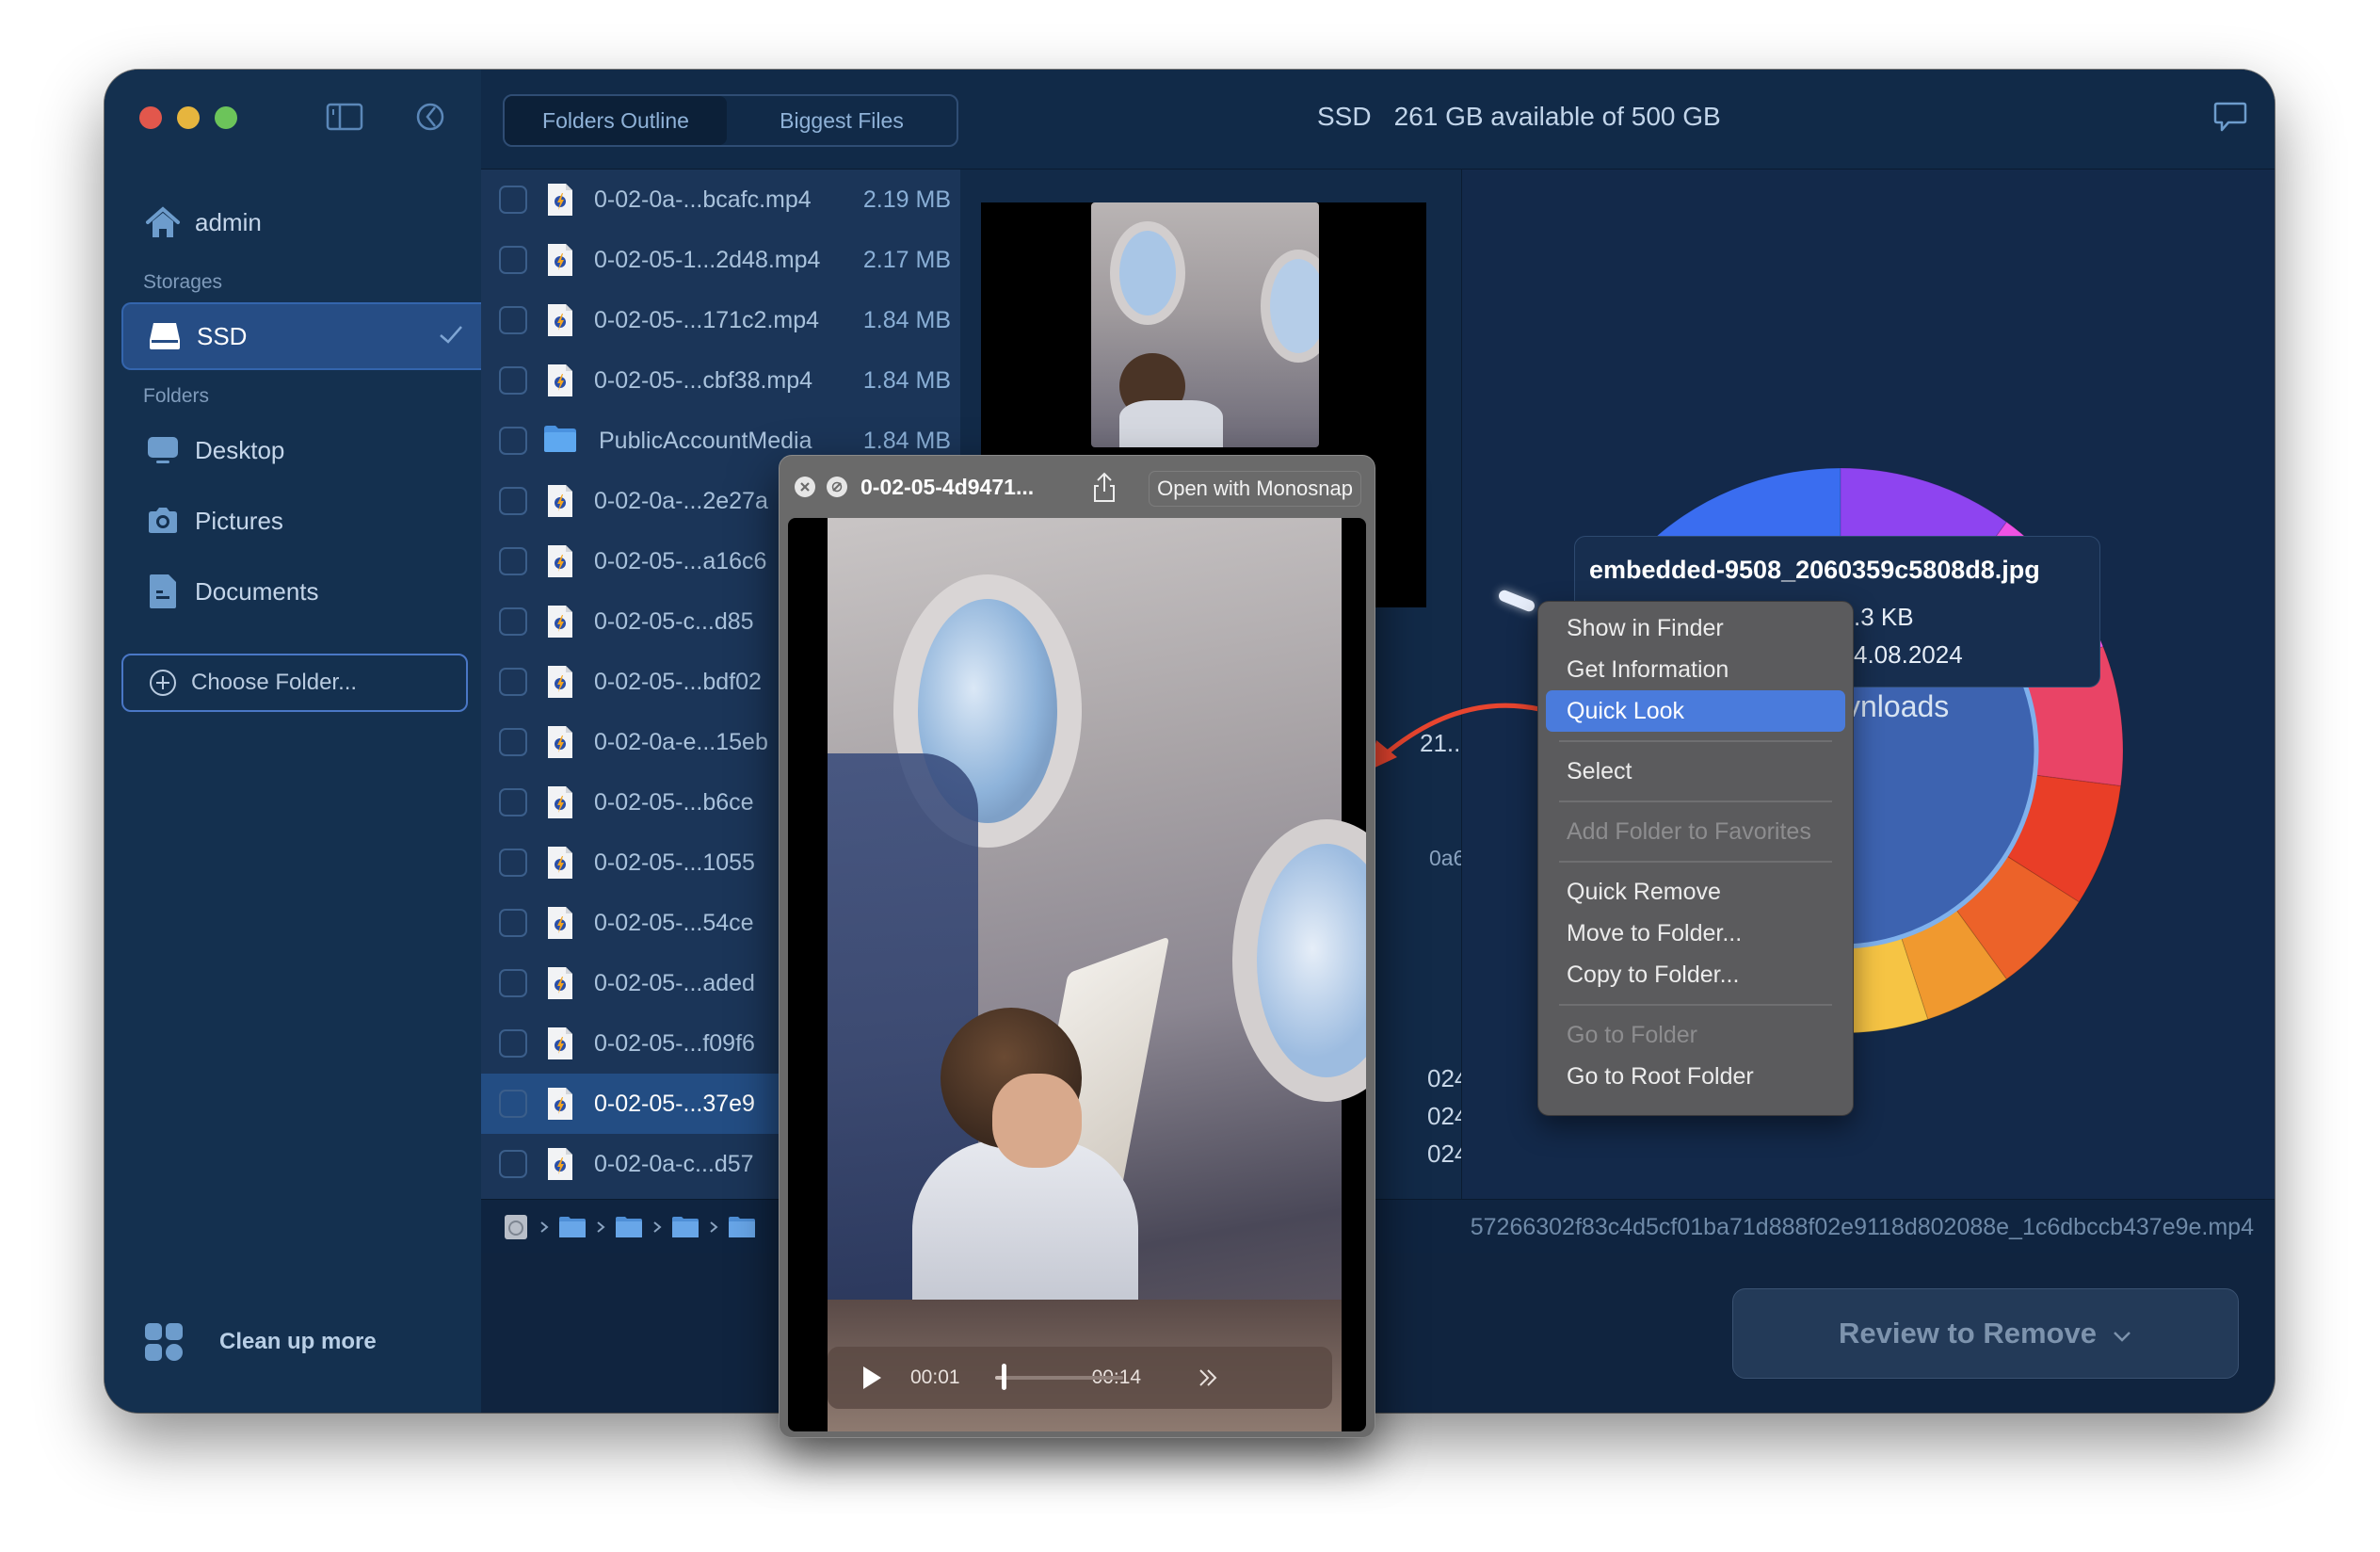  What do you see at coordinates (1003, 1377) in the screenshot?
I see `scrubber-handle` at bounding box center [1003, 1377].